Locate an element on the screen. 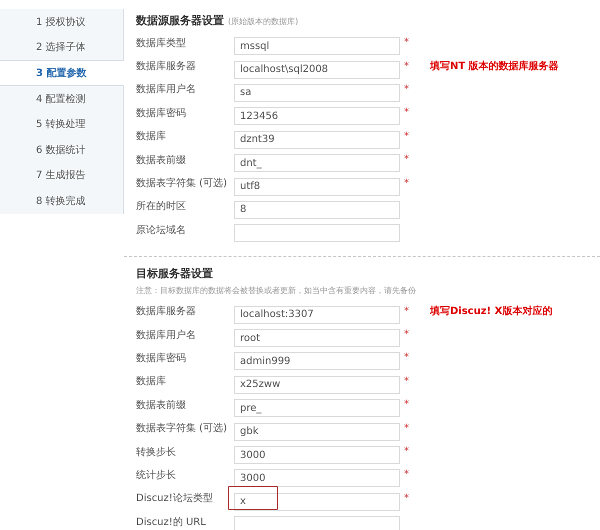 This screenshot has height=530, width=600. step-item: 8 转换完成 is located at coordinates (62, 201).